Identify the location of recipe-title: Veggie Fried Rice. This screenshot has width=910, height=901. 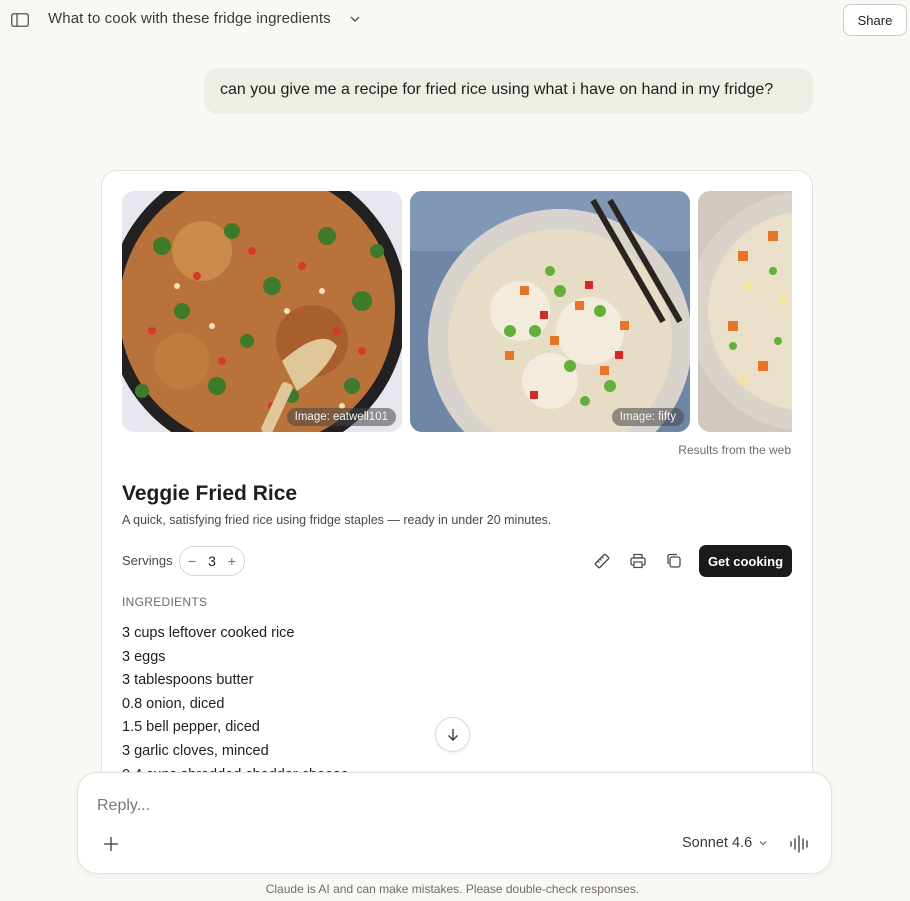
(210, 493).